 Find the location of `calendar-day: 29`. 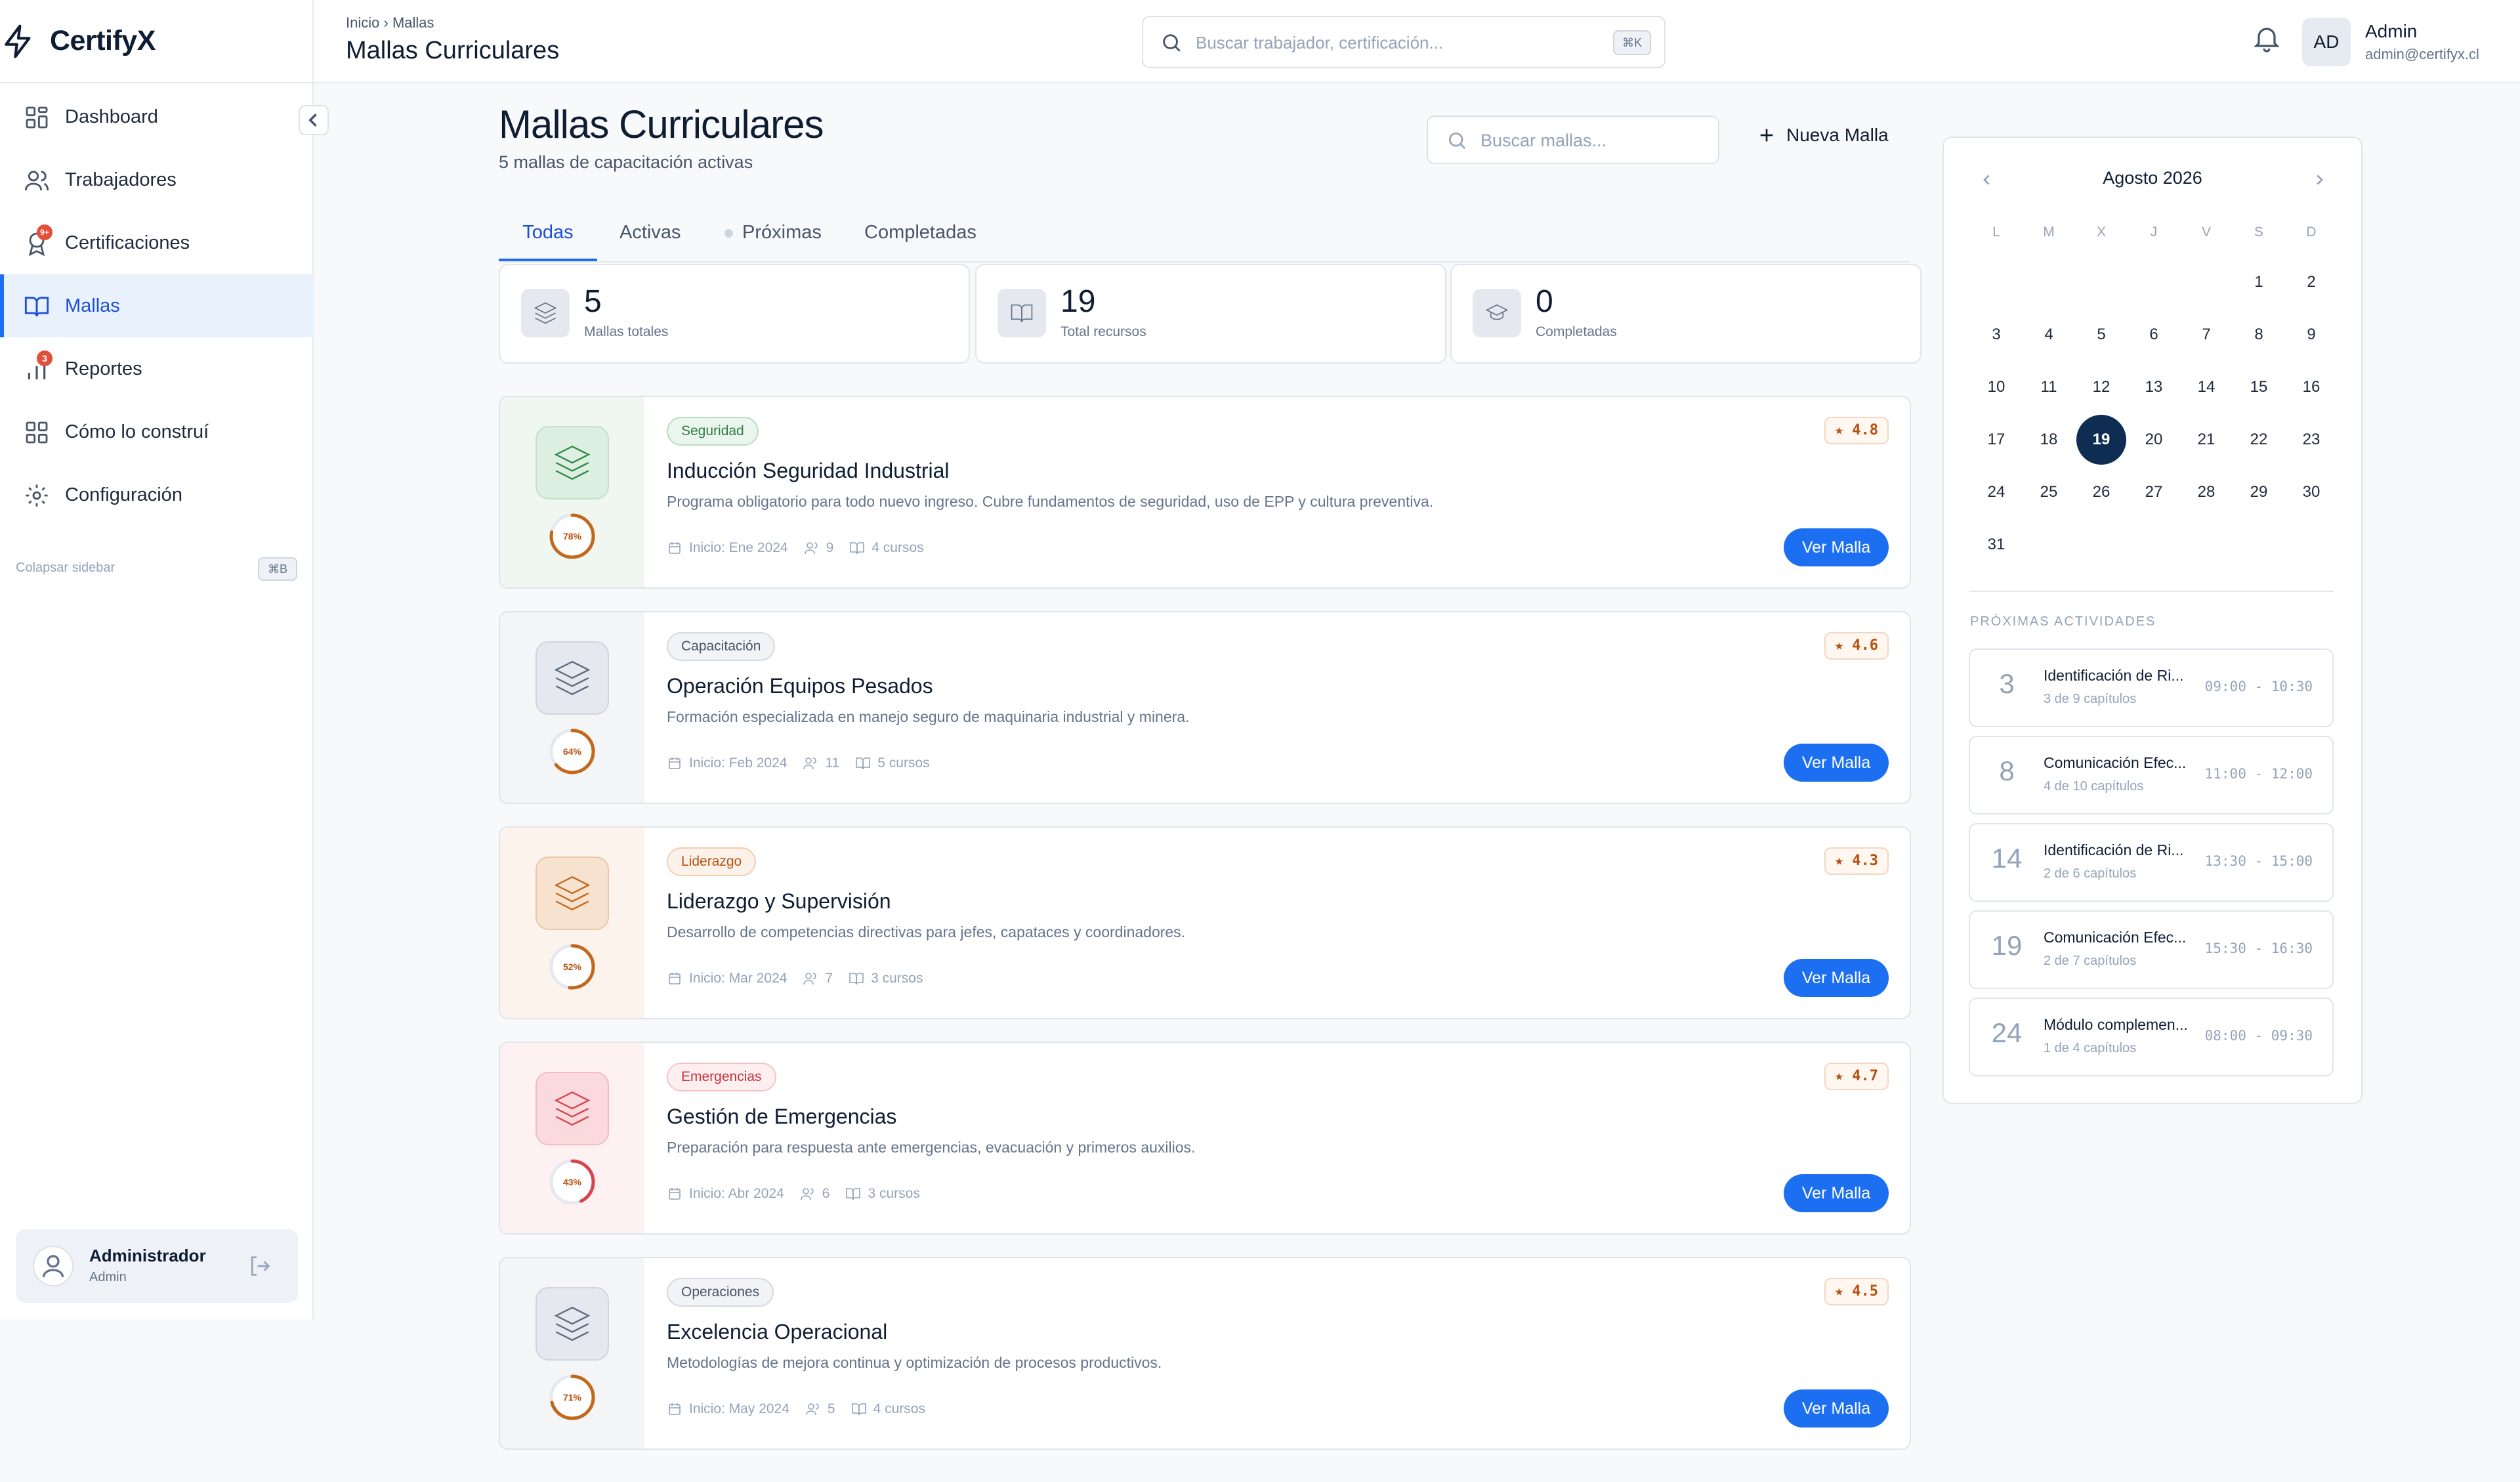

calendar-day: 29 is located at coordinates (2259, 492).